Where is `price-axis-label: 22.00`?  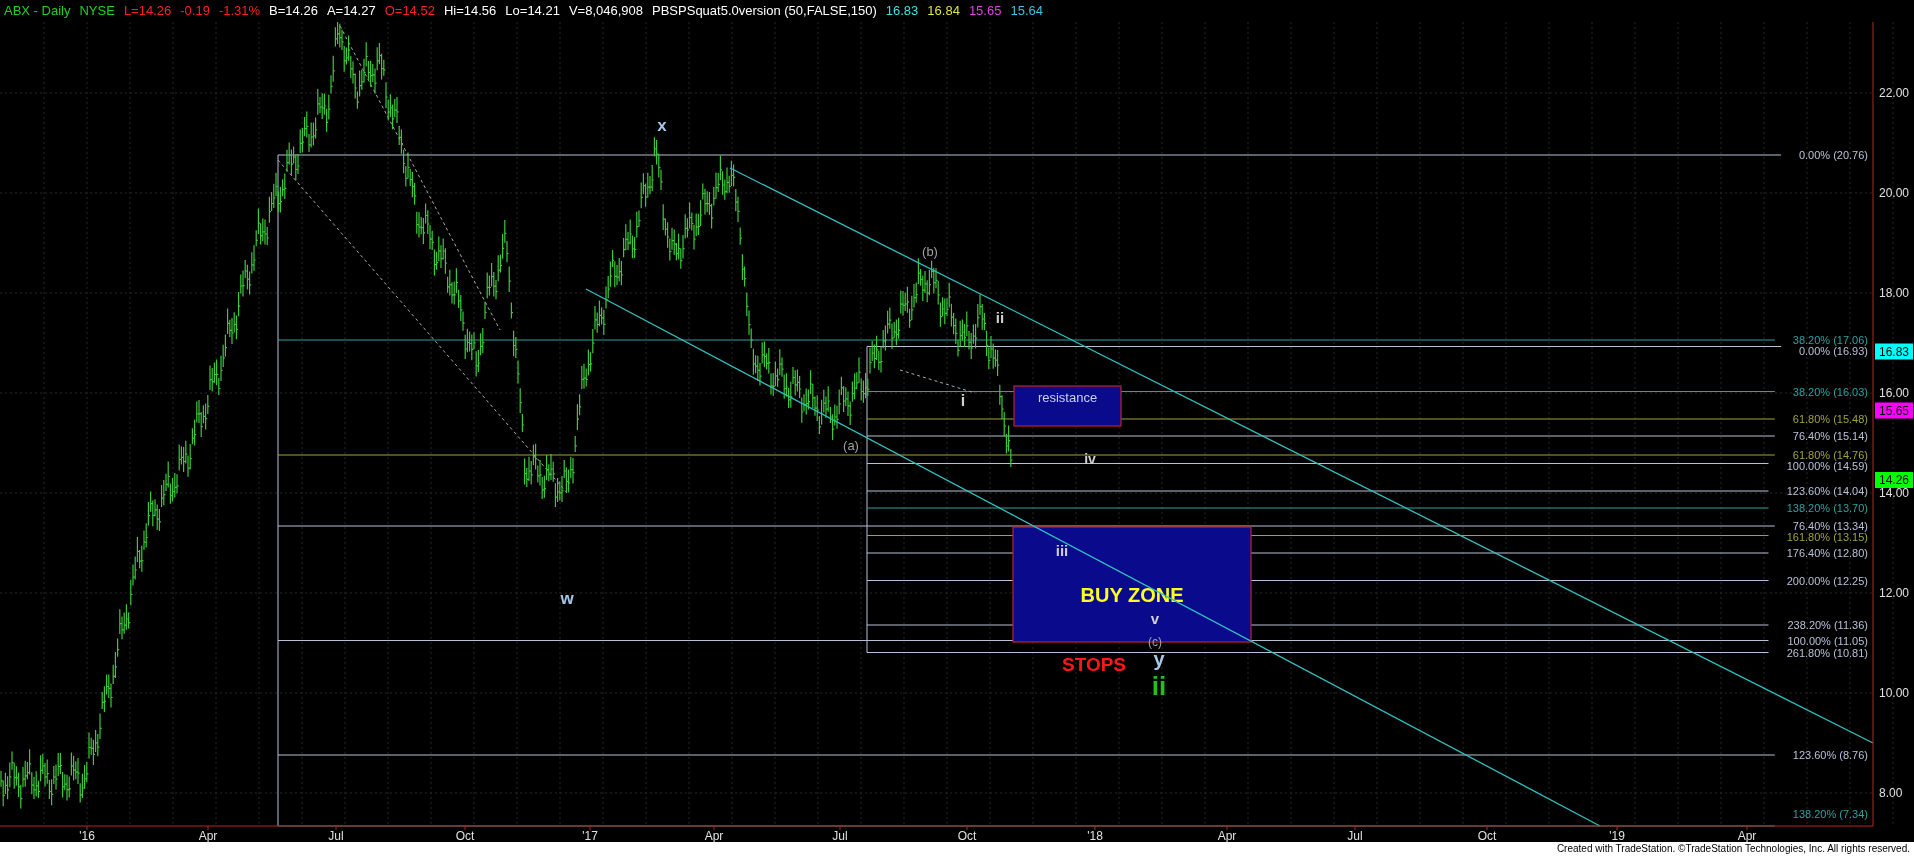
price-axis-label: 22.00 is located at coordinates (1894, 93).